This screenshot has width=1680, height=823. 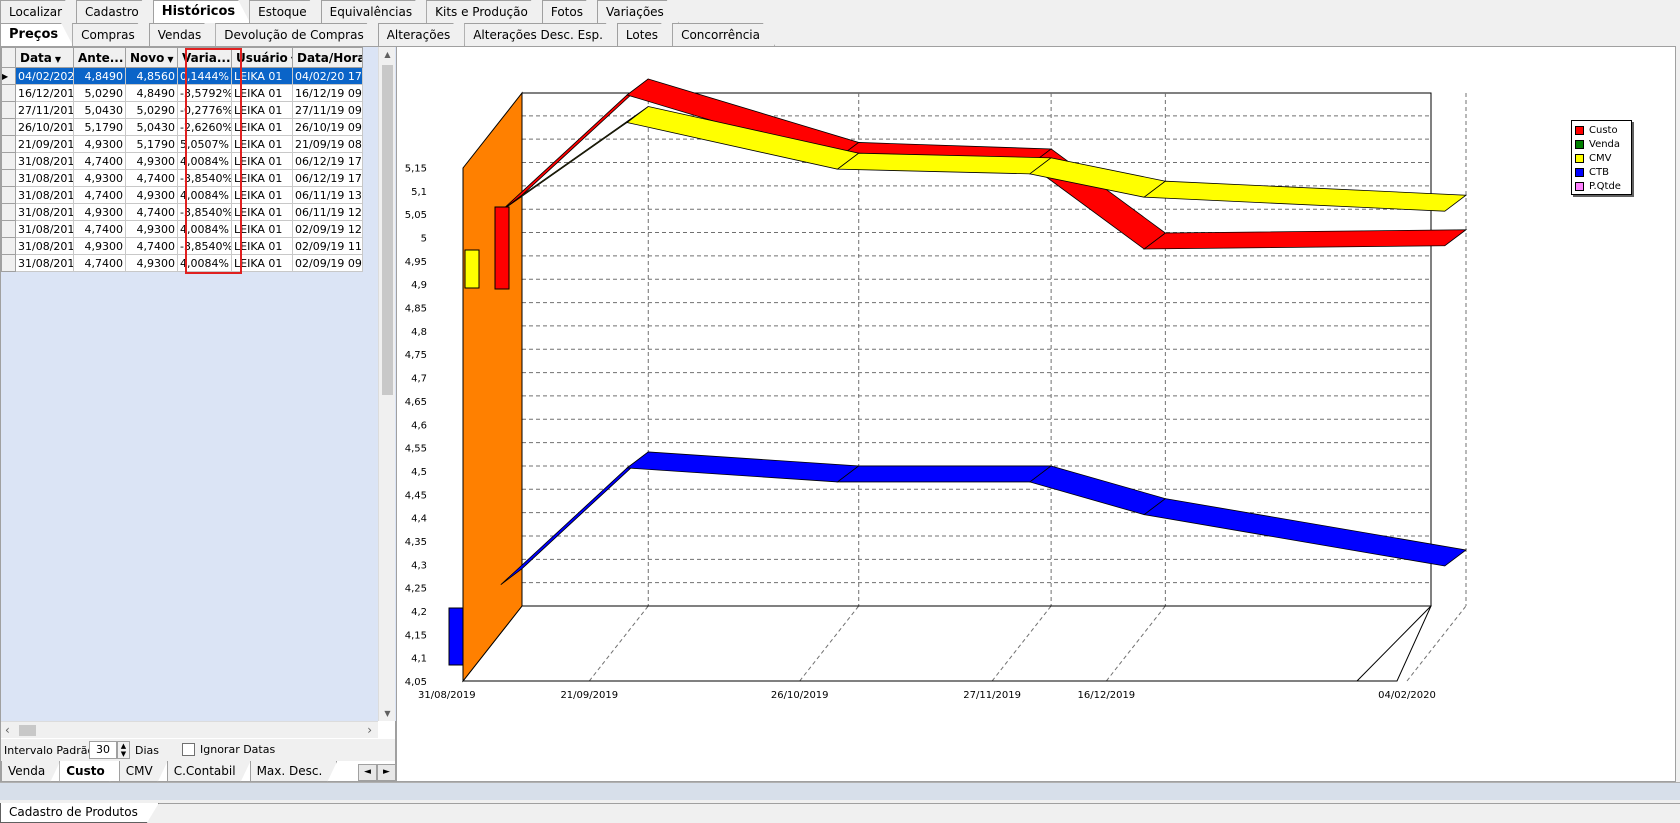 What do you see at coordinates (204, 57) in the screenshot?
I see `column-header-varia: Varia...▼` at bounding box center [204, 57].